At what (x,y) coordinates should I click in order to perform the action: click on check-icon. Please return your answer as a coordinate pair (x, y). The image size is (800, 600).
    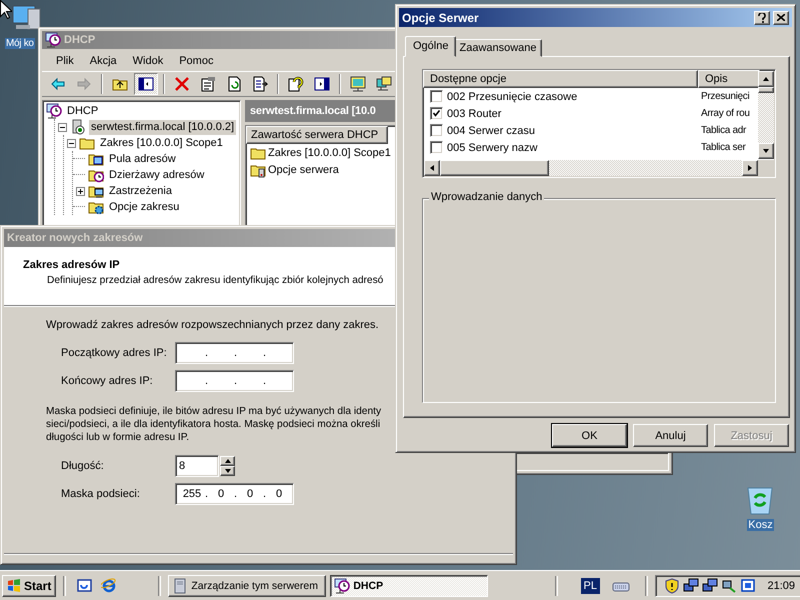
    Looking at the image, I should click on (436, 113).